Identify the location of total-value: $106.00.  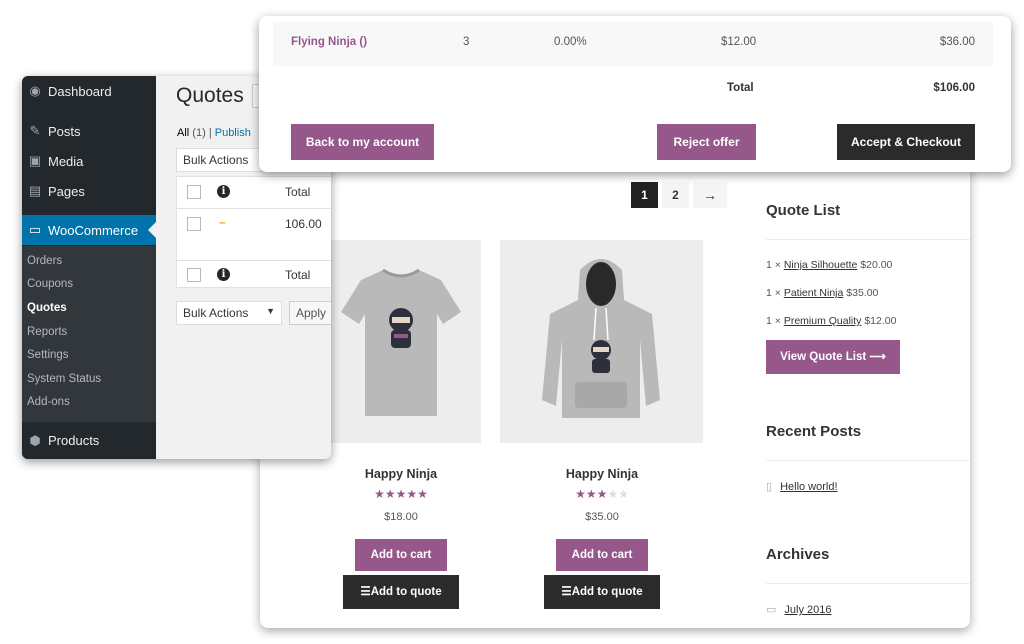
(954, 88).